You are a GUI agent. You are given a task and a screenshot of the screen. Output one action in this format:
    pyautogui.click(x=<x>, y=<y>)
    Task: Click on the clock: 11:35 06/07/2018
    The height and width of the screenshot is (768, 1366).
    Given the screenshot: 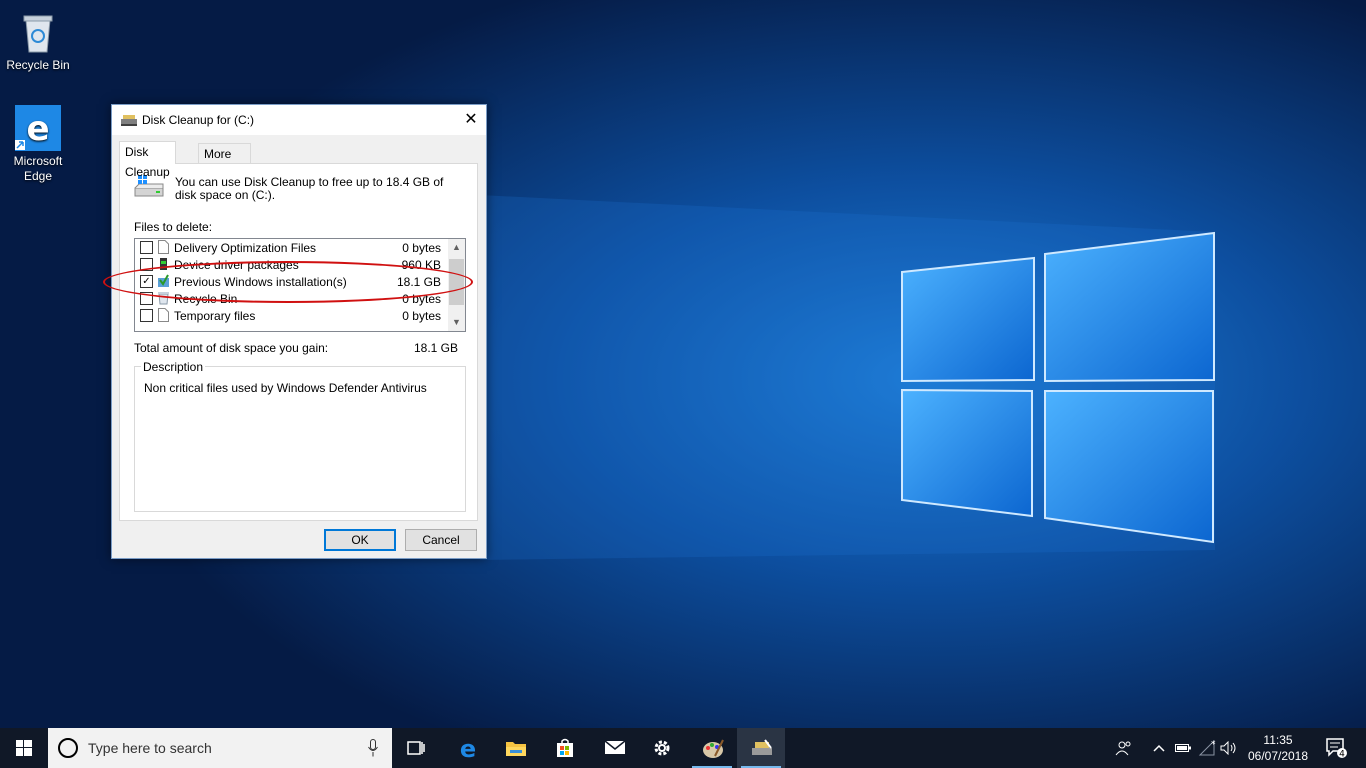 What is the action you would take?
    pyautogui.click(x=1278, y=748)
    